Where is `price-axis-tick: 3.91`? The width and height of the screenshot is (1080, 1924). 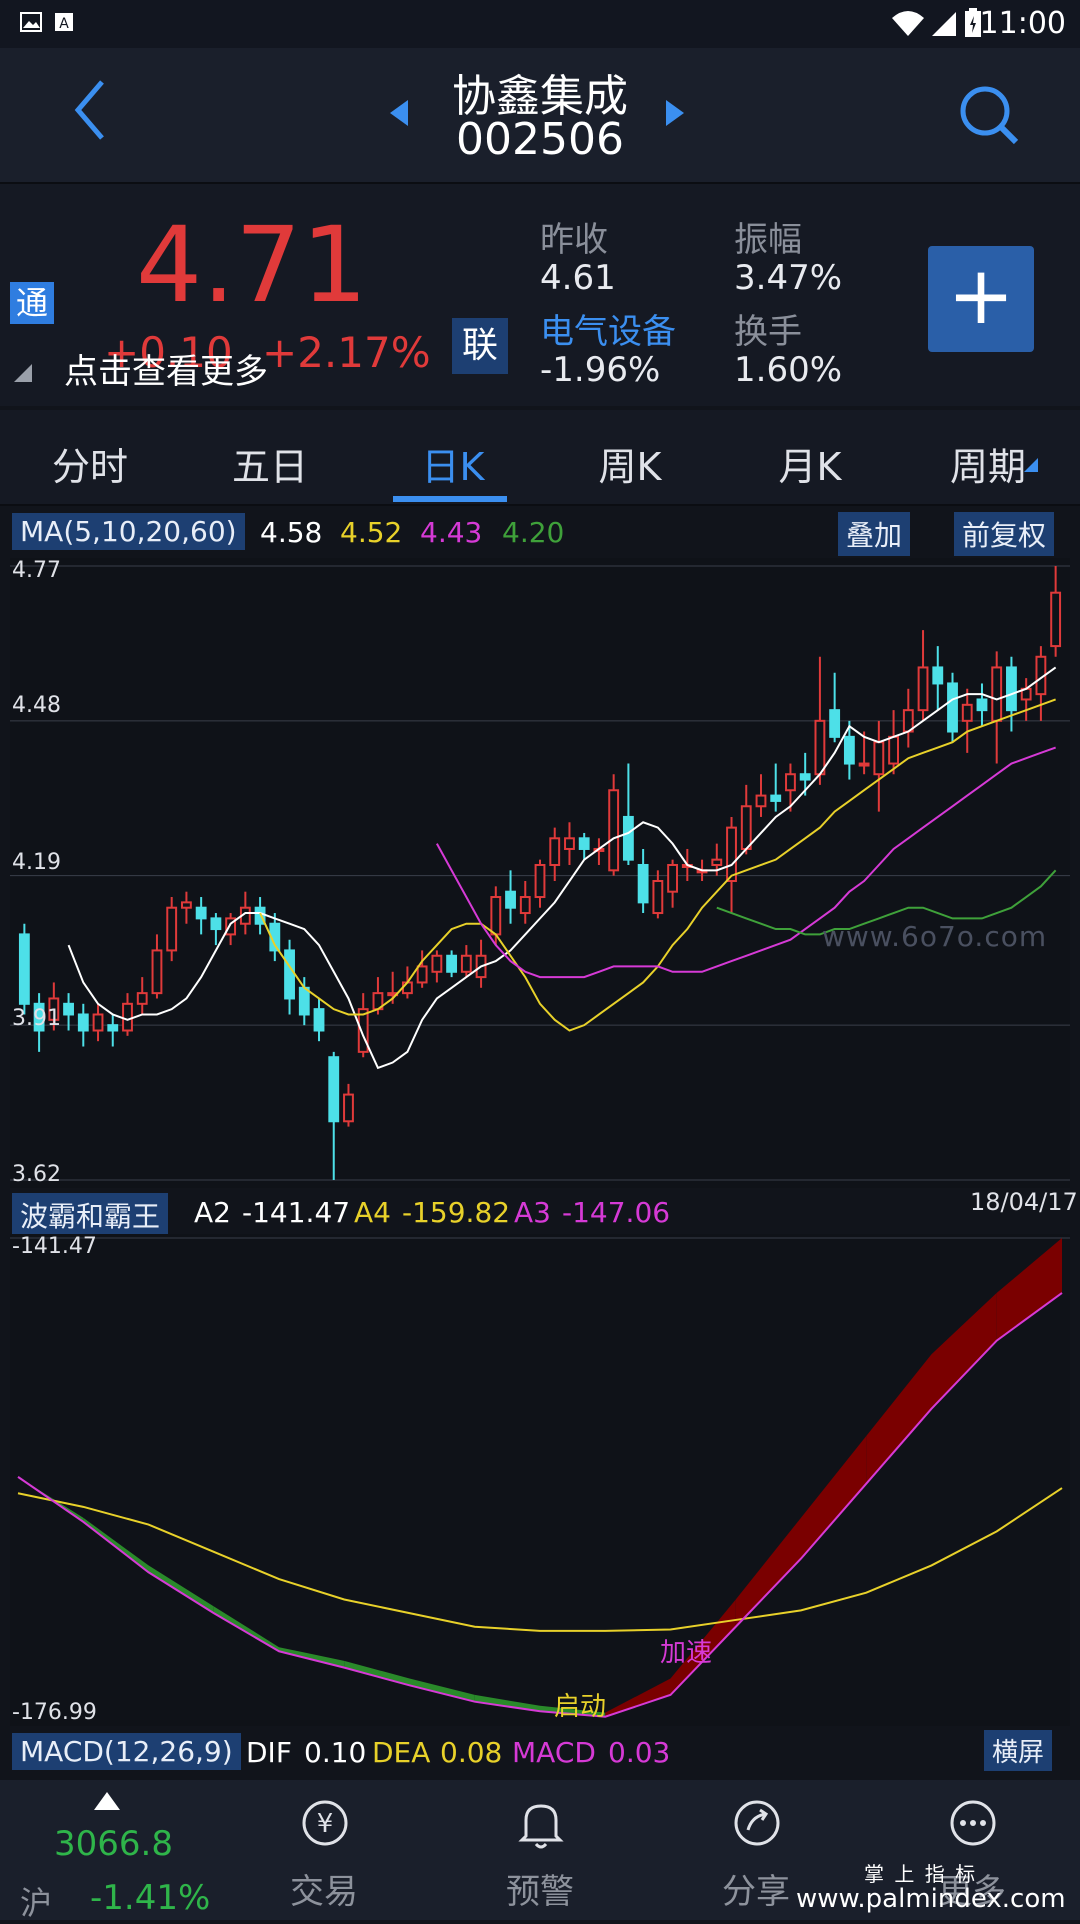
price-axis-tick: 3.91 is located at coordinates (36, 1018).